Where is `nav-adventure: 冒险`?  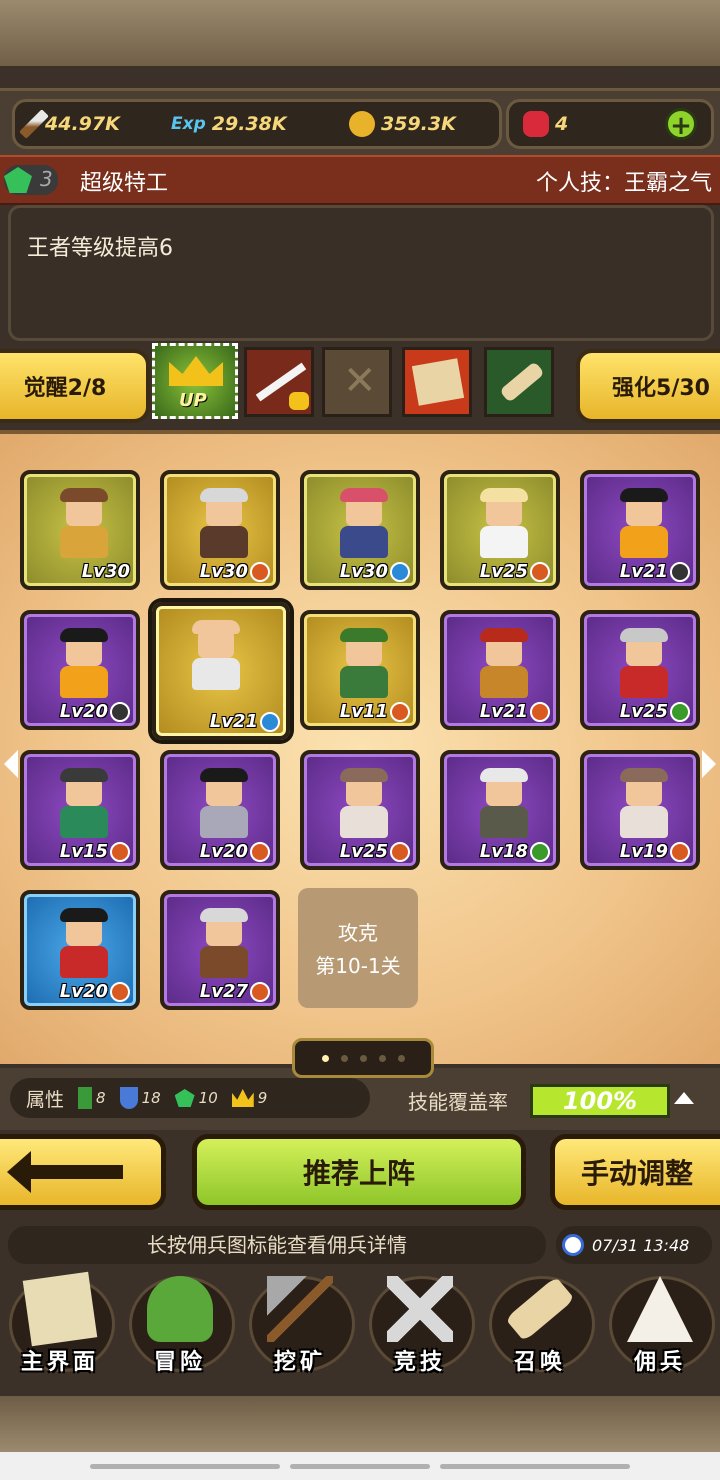 nav-adventure: 冒险 is located at coordinates (180, 1322).